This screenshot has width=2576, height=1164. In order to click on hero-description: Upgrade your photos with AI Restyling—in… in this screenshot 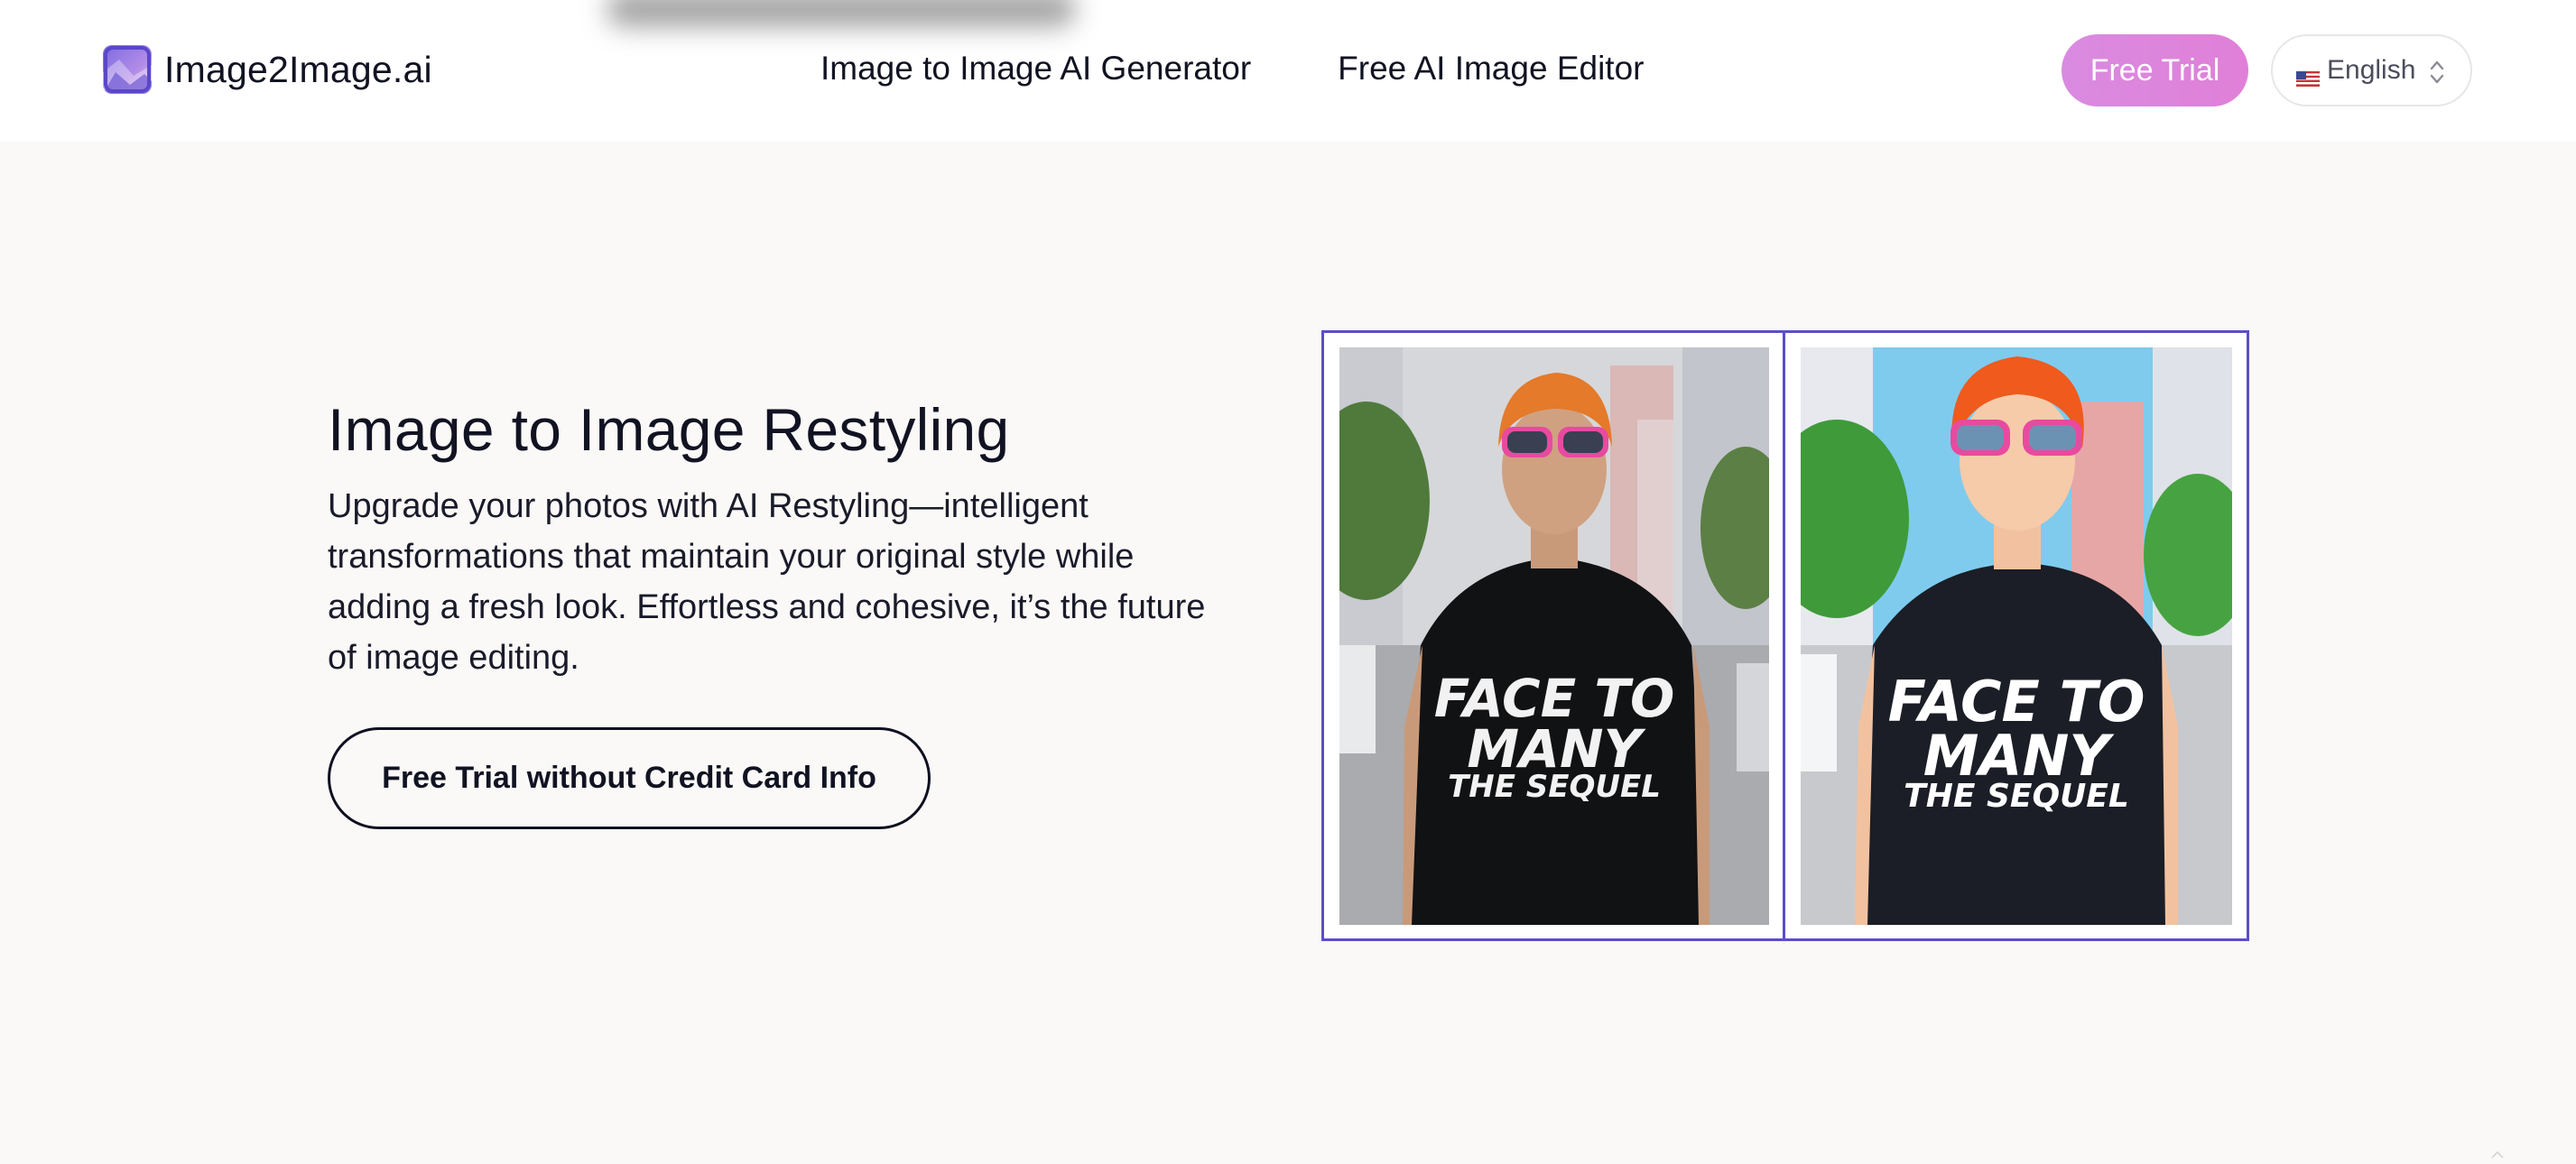, I will do `click(767, 582)`.